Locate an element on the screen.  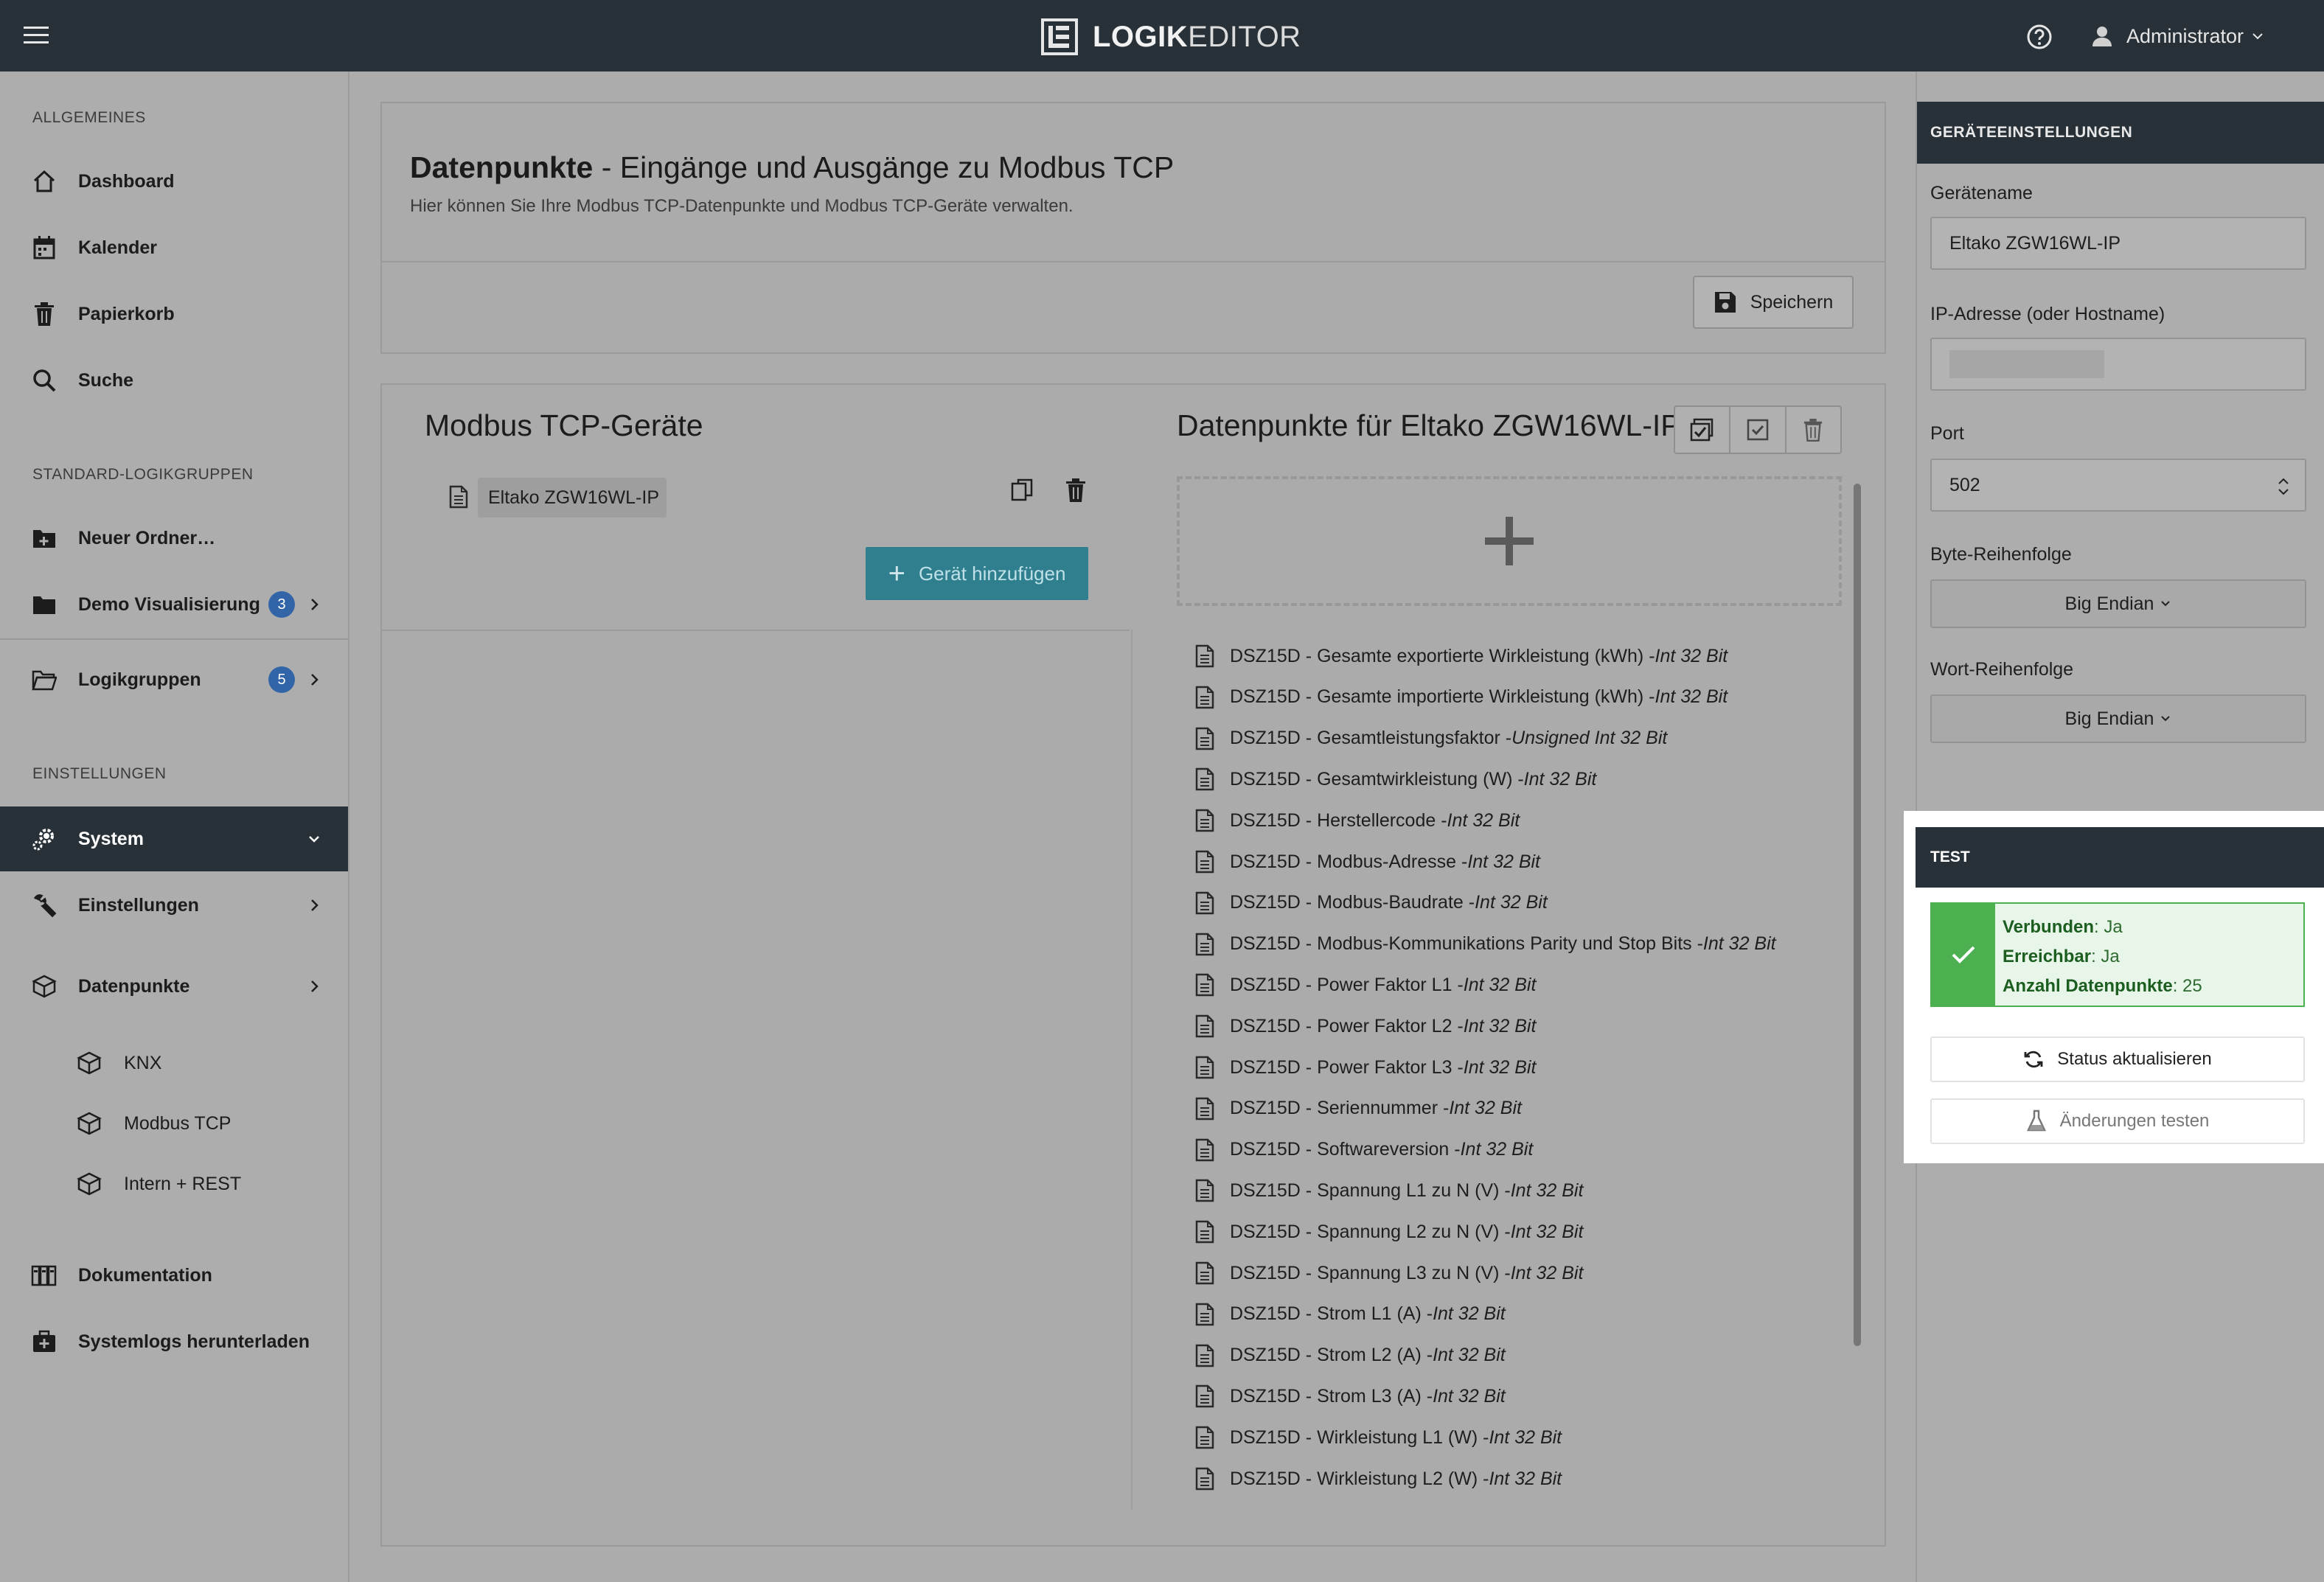
copy-icon is located at coordinates (1023, 490).